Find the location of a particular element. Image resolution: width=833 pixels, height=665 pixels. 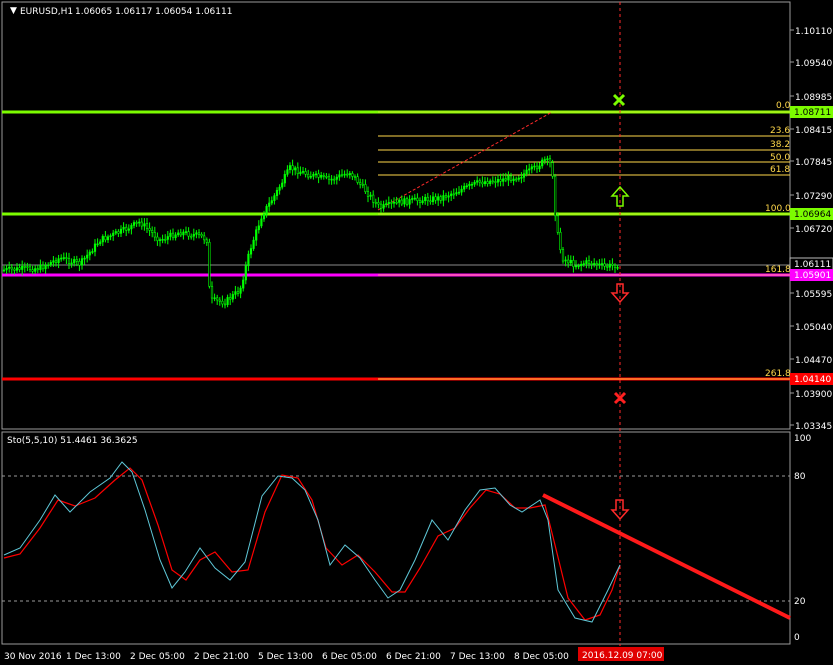

svg-text: 1.05901 is located at coordinates (812, 276).